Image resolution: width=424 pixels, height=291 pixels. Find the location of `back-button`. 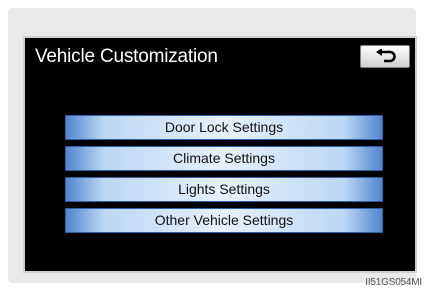

back-button is located at coordinates (385, 56).